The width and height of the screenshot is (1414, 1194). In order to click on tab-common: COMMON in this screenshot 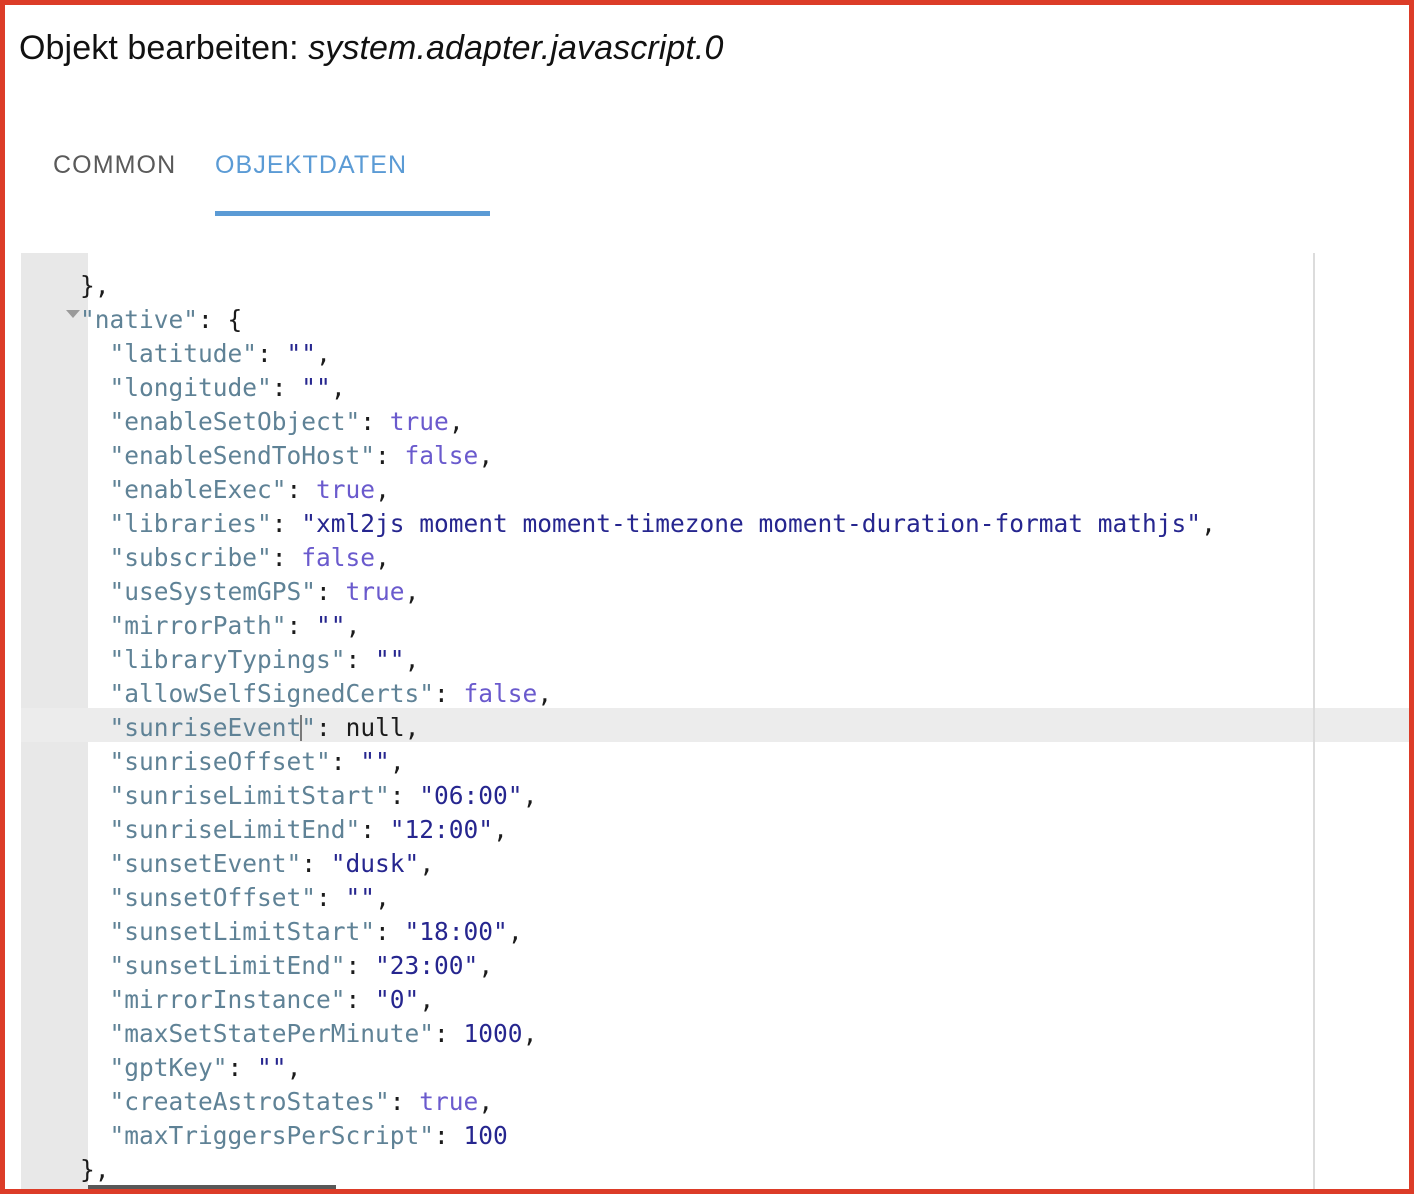, I will do `click(114, 168)`.